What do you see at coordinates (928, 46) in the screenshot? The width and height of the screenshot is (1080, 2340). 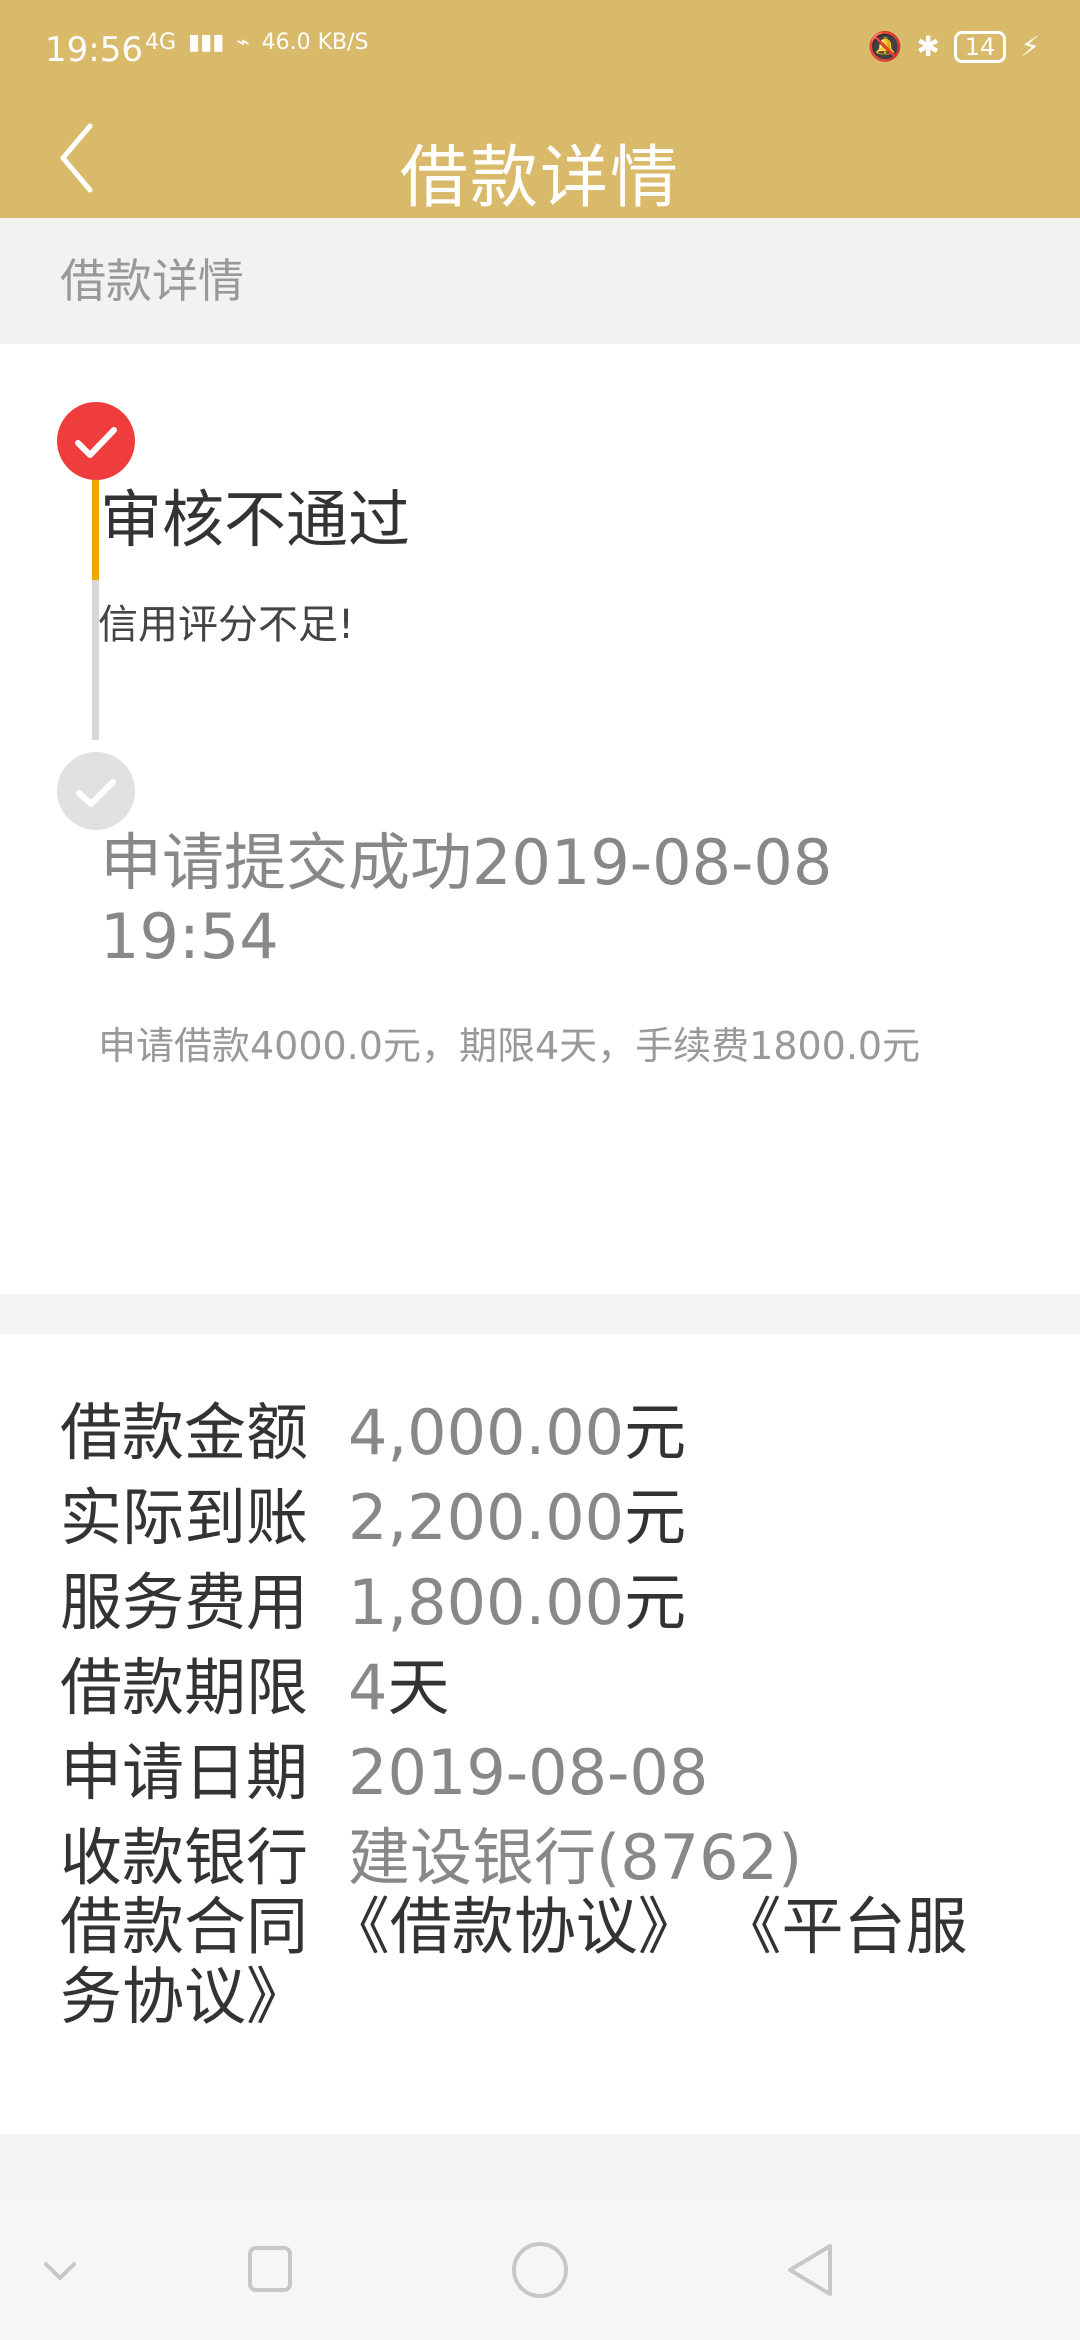 I see `bluetooth-icon: ✱` at bounding box center [928, 46].